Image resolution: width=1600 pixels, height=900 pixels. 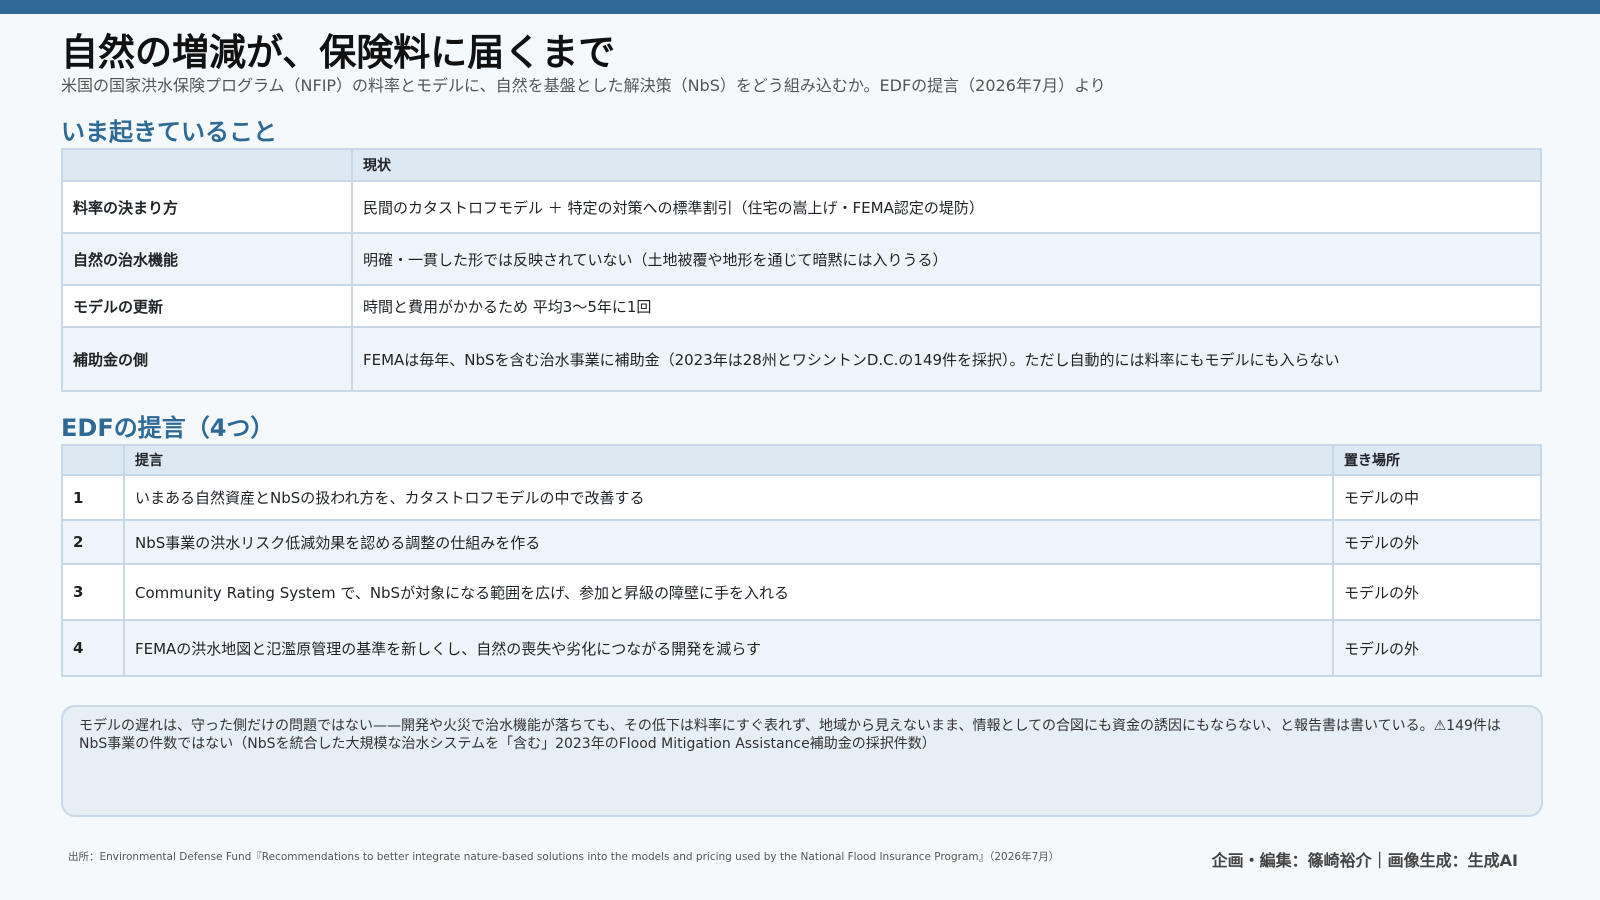 What do you see at coordinates (1364, 860) in the screenshot?
I see `credit-line: 企画・編集：篠崎裕介｜画像生成：生成AI` at bounding box center [1364, 860].